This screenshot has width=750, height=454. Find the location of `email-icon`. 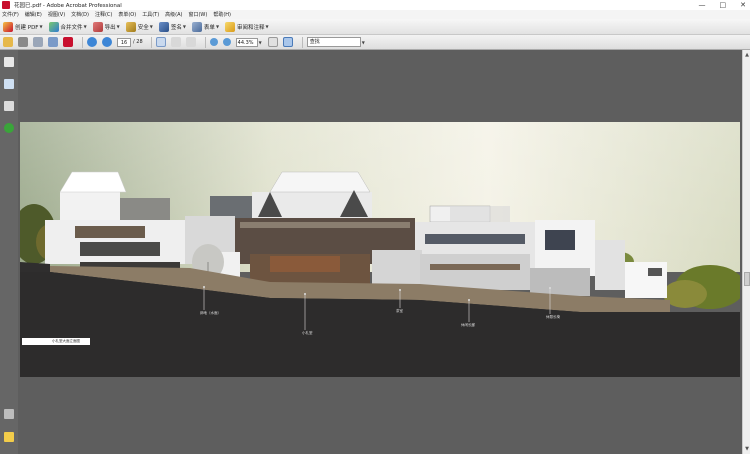

email-icon is located at coordinates (53, 42).